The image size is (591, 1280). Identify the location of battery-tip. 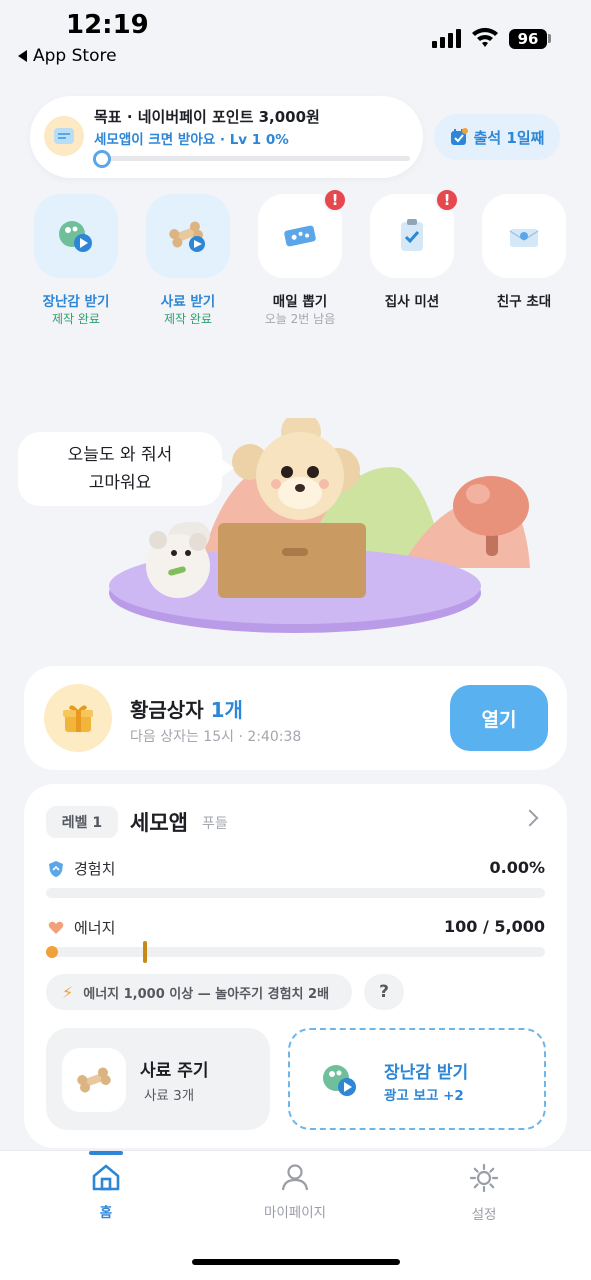
(549, 38).